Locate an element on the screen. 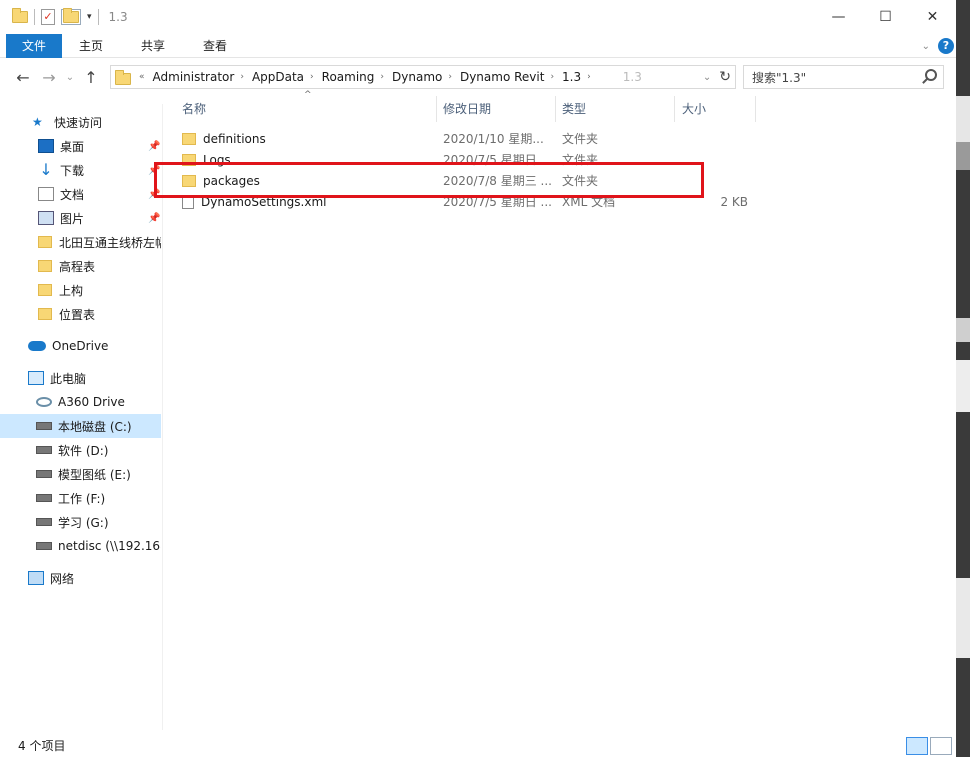 The width and height of the screenshot is (970, 757). tab-file: 文件 is located at coordinates (34, 45).